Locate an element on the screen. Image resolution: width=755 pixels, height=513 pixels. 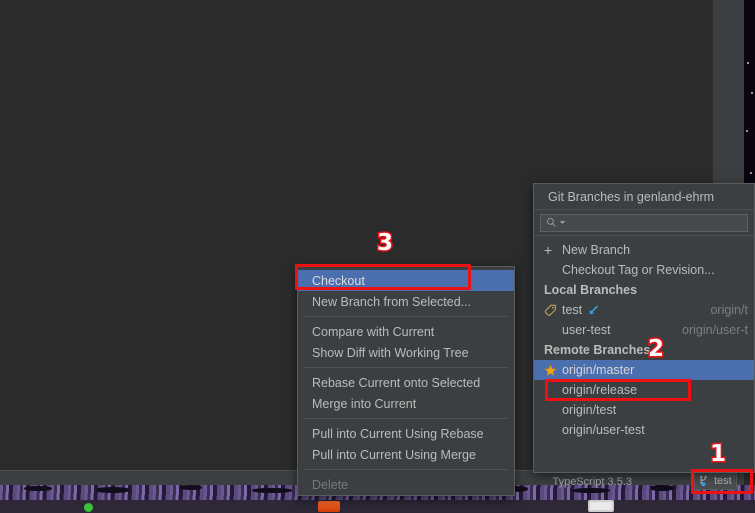
git-action-new-branch: + New Branch is located at coordinates (644, 250).